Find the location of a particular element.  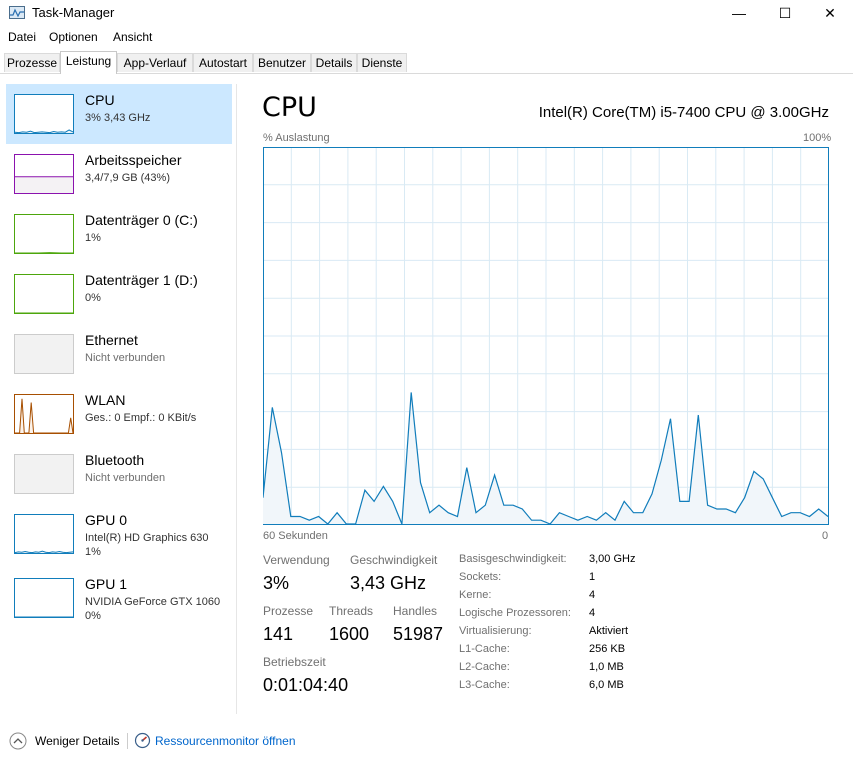

ethernet-mini-graph is located at coordinates (44, 354).